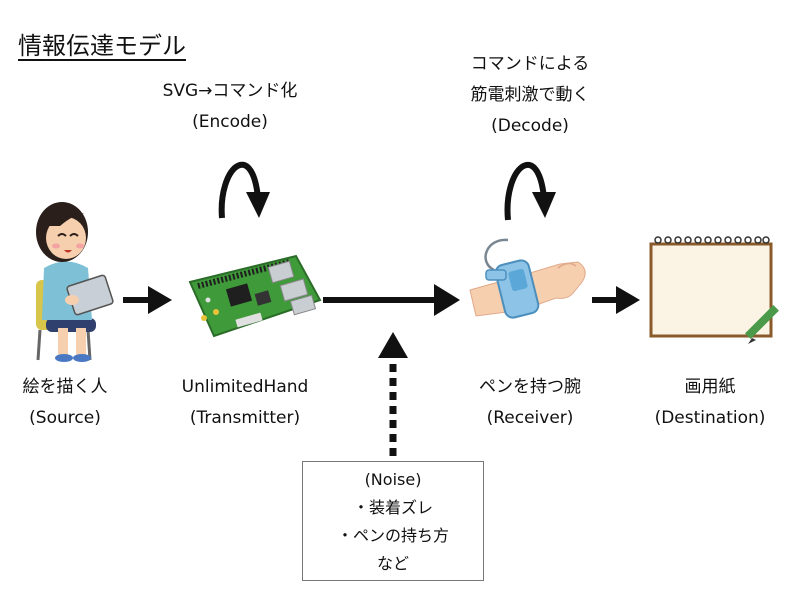 The width and height of the screenshot is (800, 602). Describe the element at coordinates (244, 190) in the screenshot. I see `encode-loop-arrow` at that location.